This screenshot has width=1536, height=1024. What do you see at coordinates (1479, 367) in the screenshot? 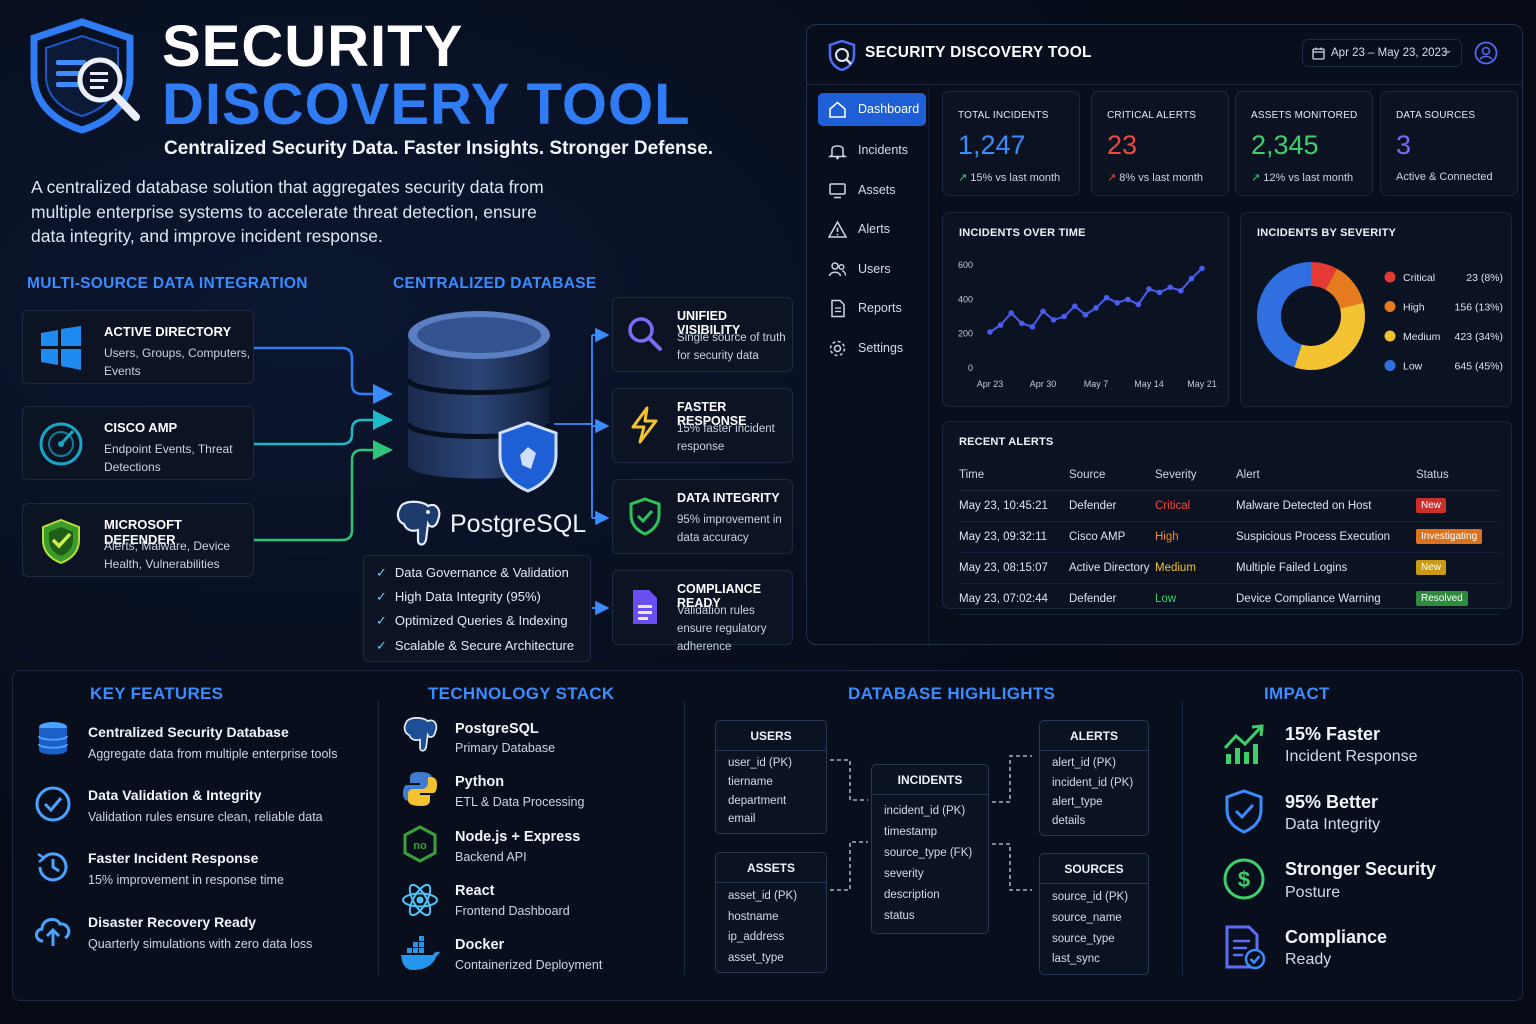
I see `legend-value: 645 (45%)` at bounding box center [1479, 367].